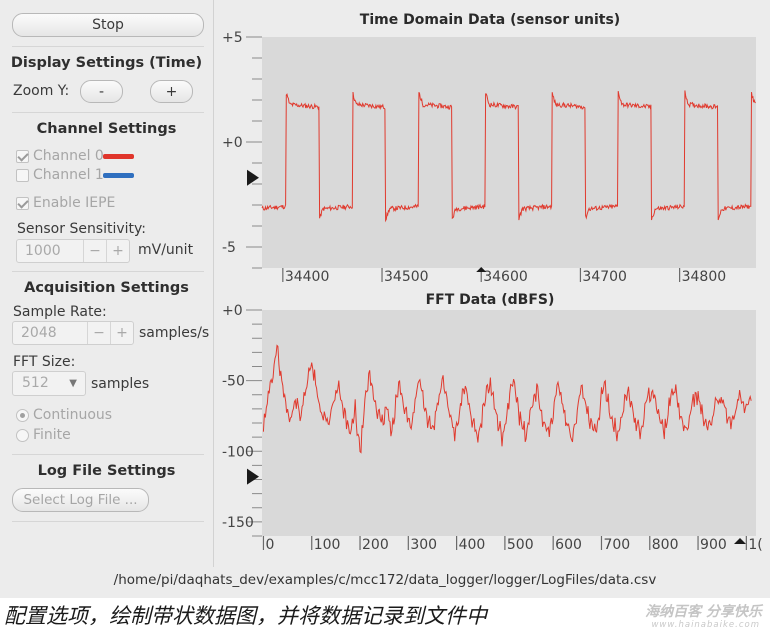 The width and height of the screenshot is (770, 635). Describe the element at coordinates (375, 545) in the screenshot. I see `x-tick-label: 200` at that location.